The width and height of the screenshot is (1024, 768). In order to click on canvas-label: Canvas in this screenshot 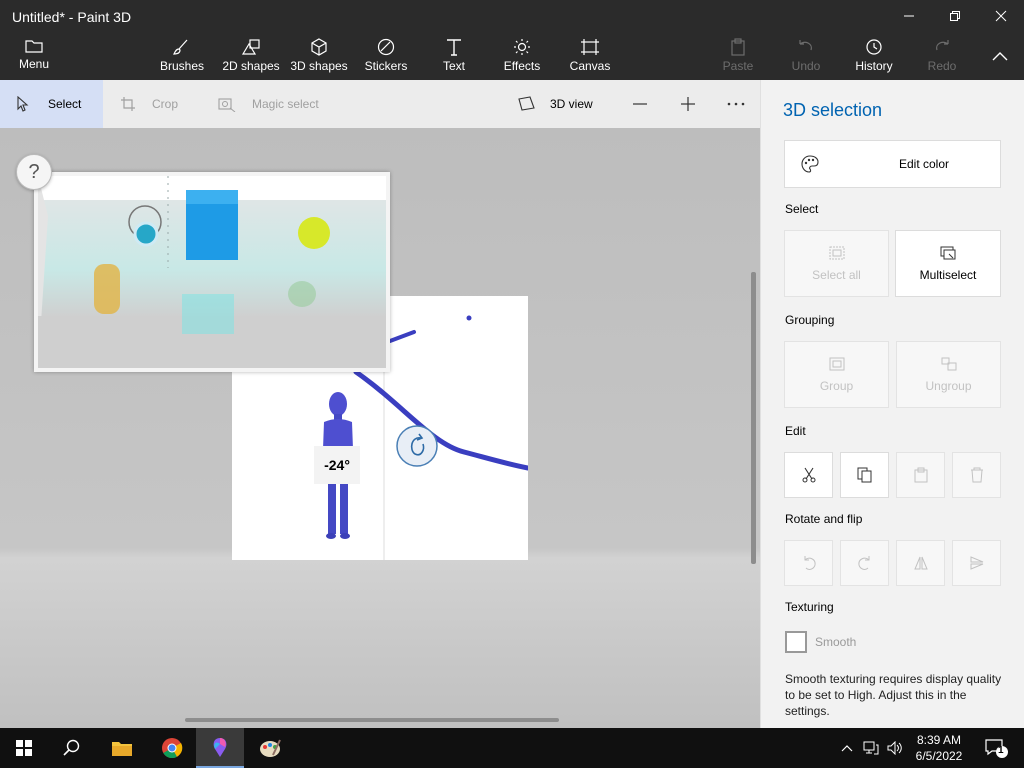, I will do `click(590, 66)`.